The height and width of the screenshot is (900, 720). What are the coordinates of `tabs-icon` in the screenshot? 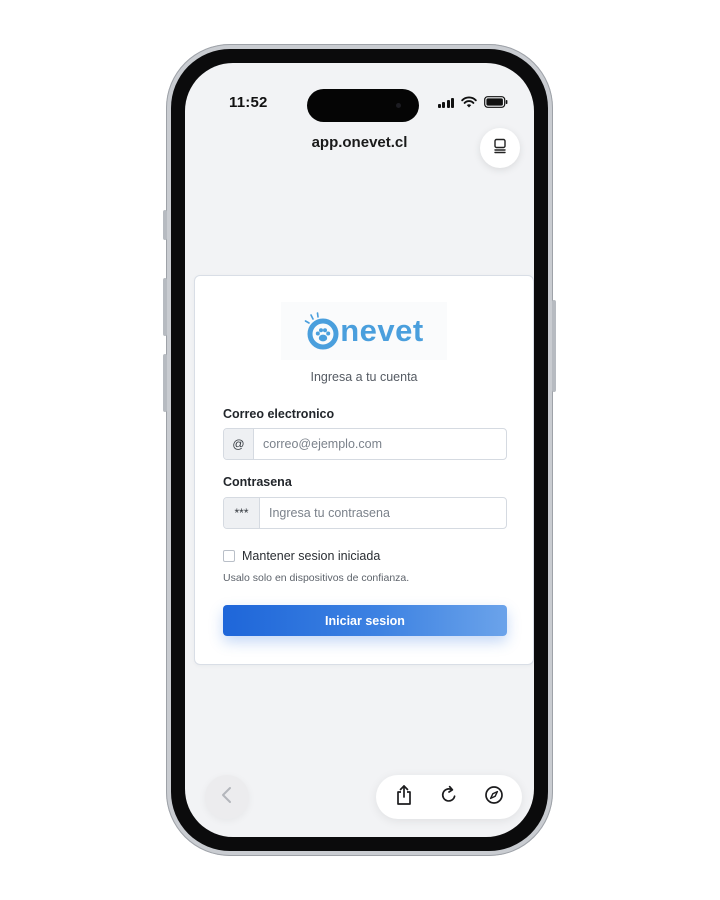 It's located at (500, 148).